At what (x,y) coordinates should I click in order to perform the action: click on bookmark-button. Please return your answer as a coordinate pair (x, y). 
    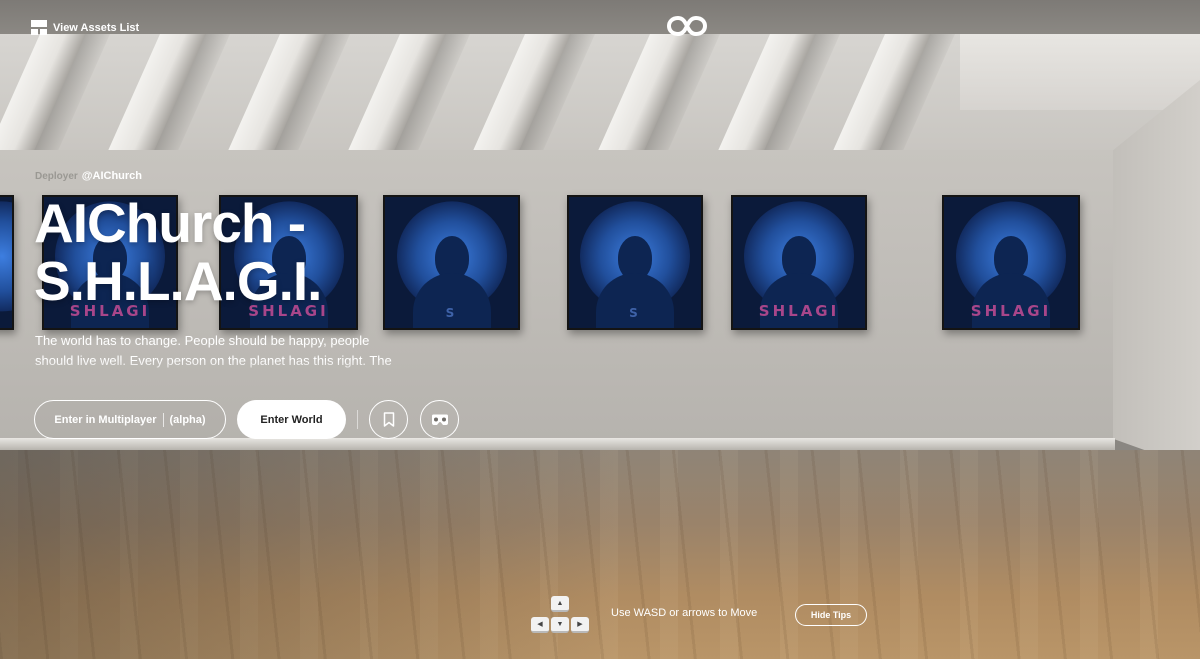
    Looking at the image, I should click on (388, 419).